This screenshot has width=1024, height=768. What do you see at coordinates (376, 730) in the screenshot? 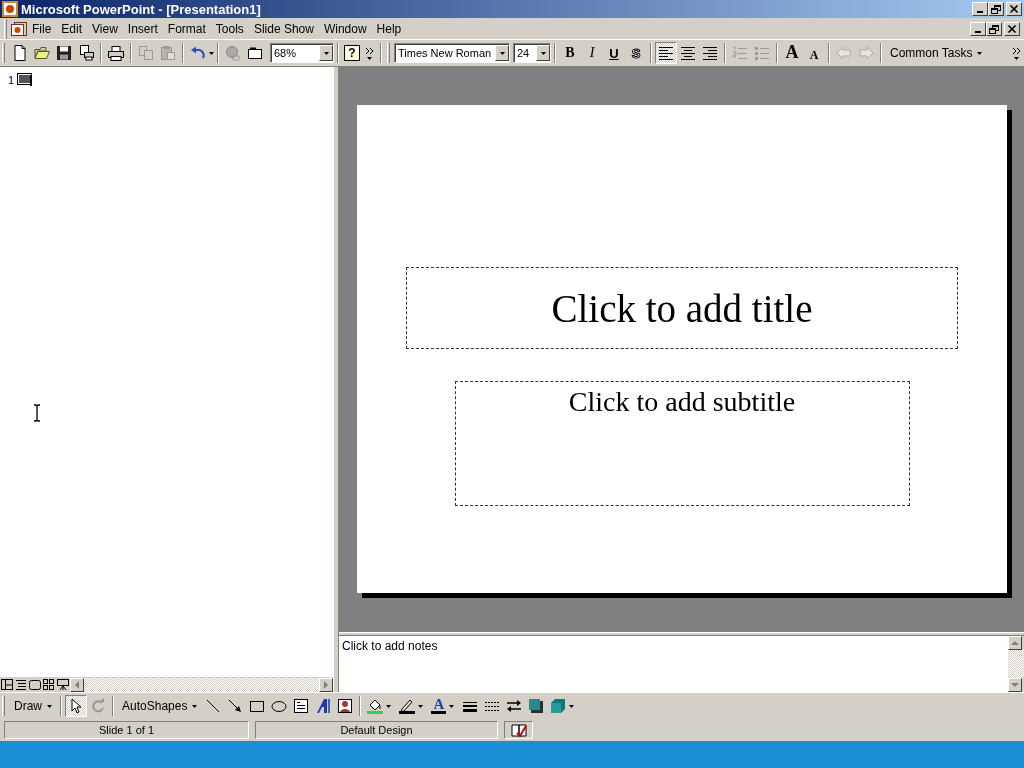
I see `status-panel: Default Design` at bounding box center [376, 730].